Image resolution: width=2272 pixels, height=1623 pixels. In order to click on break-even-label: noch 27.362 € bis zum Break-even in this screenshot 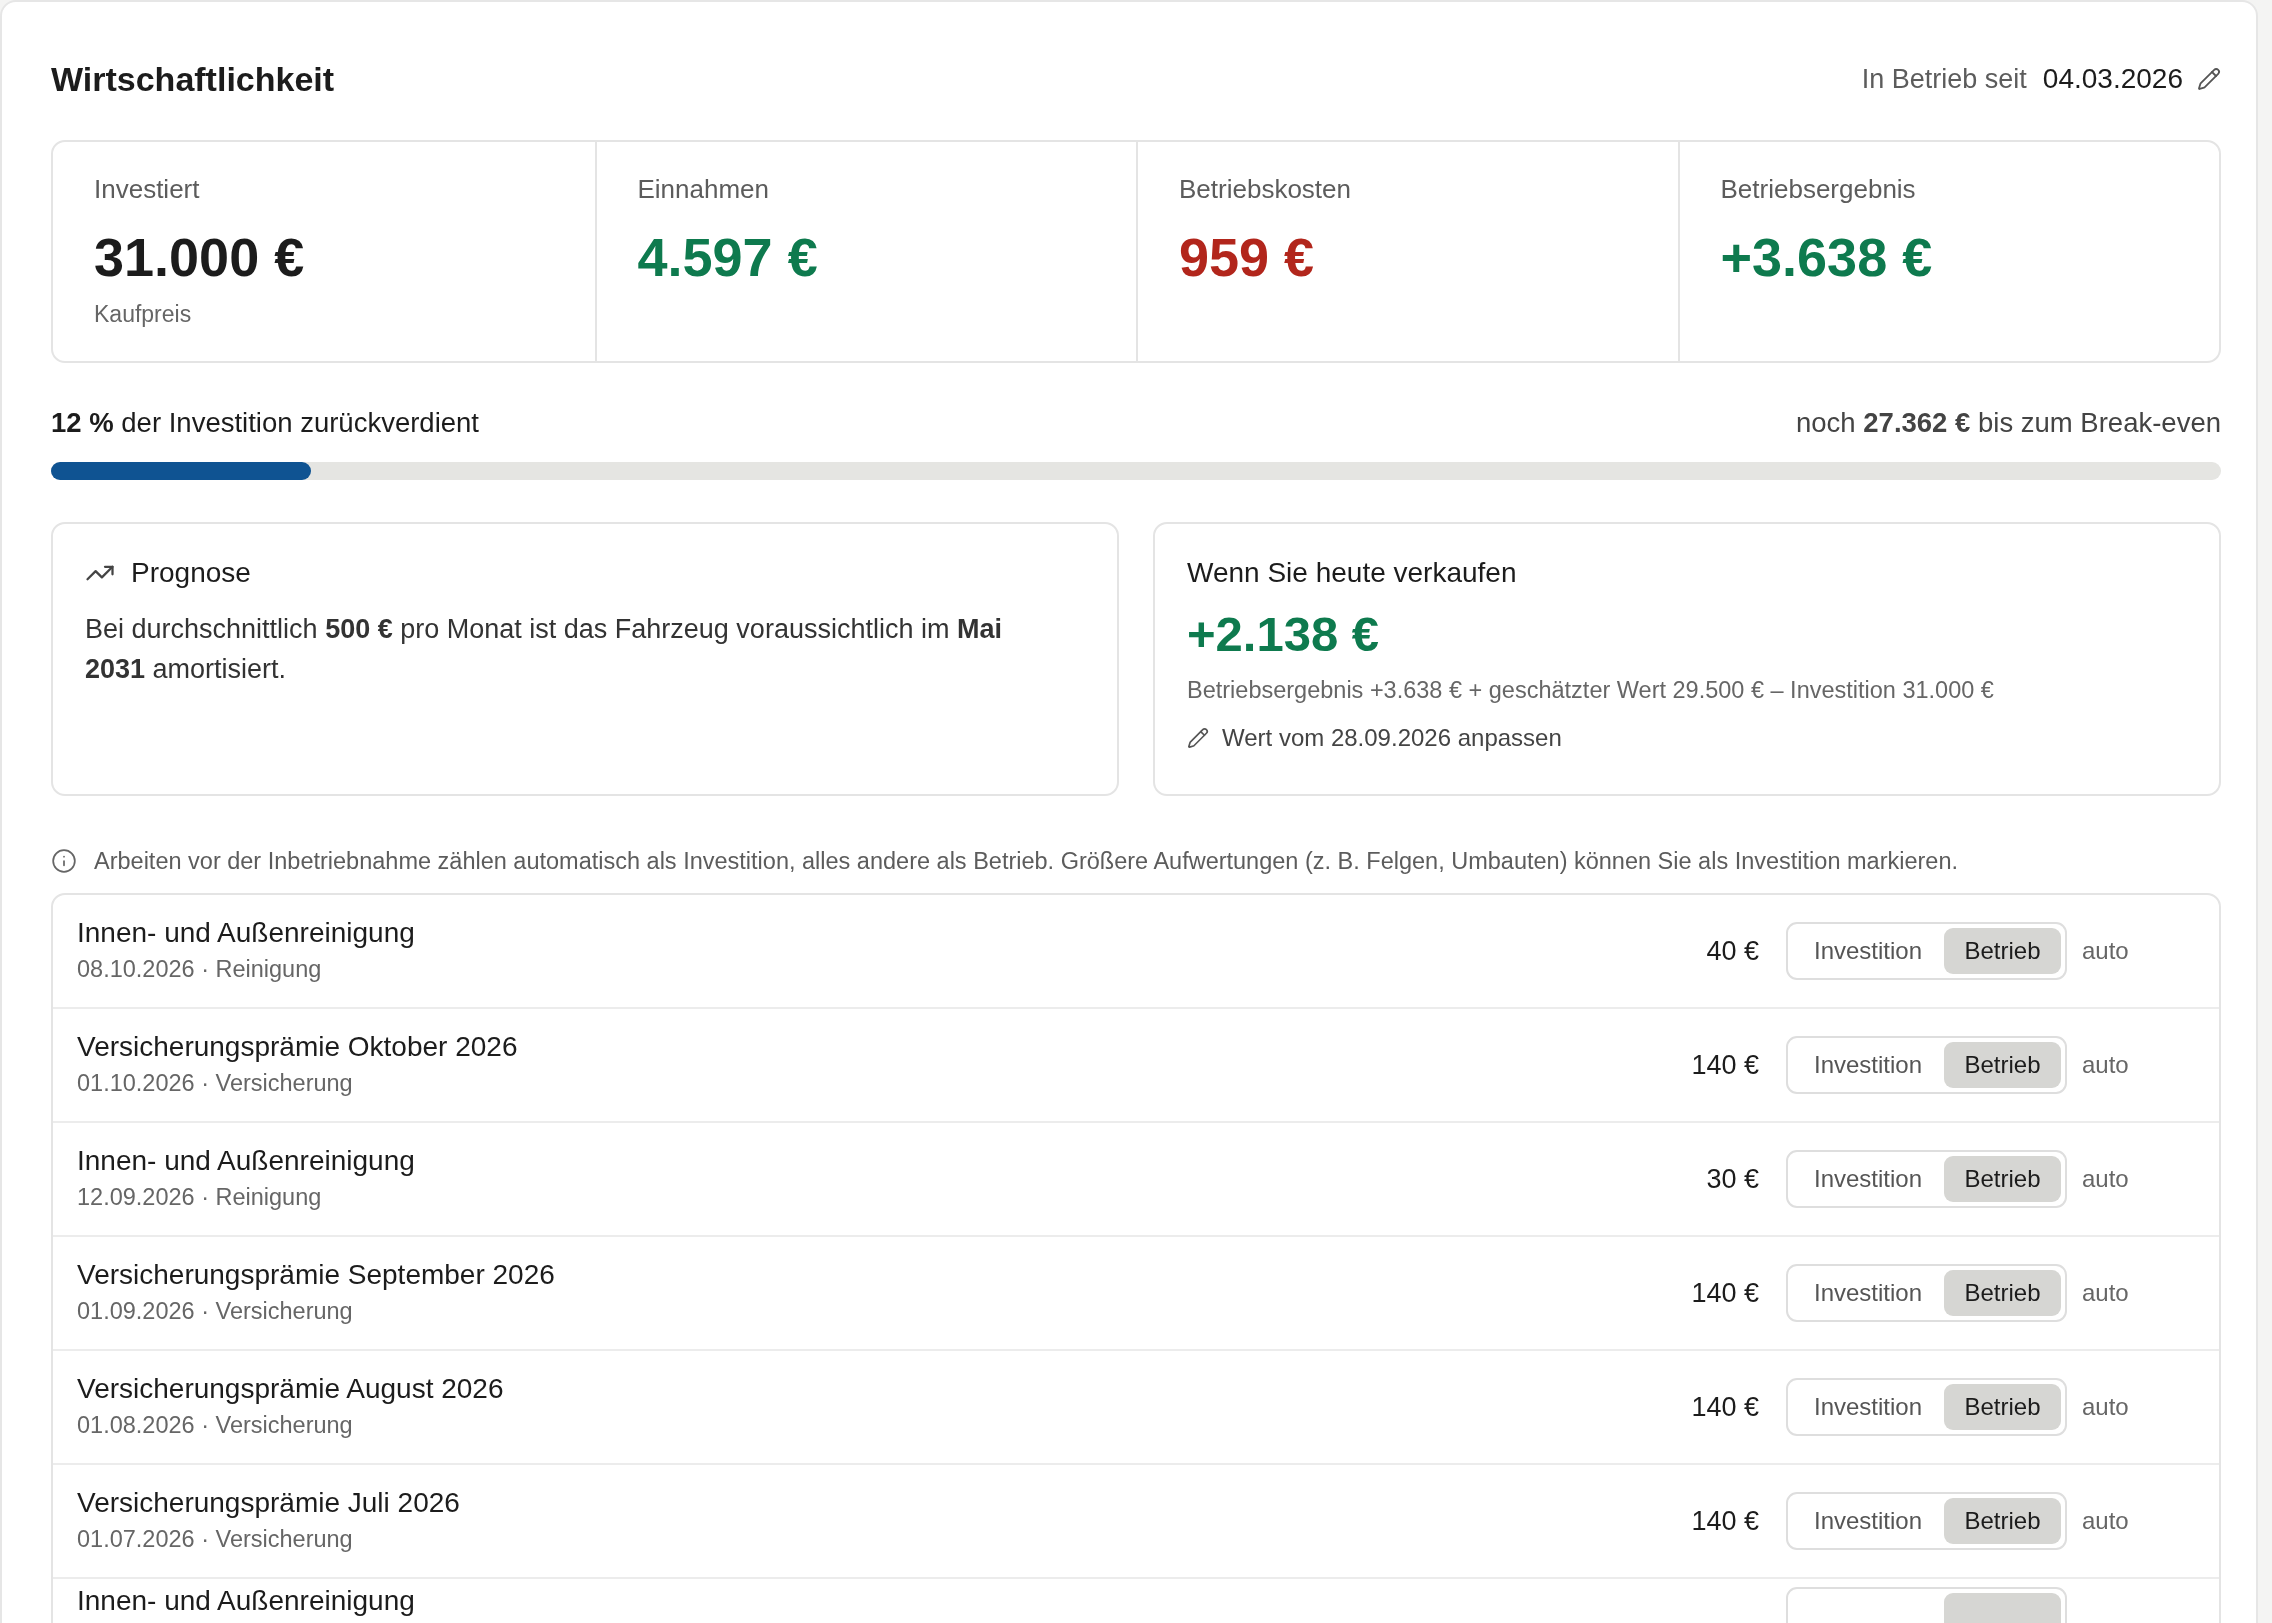, I will do `click(2008, 423)`.